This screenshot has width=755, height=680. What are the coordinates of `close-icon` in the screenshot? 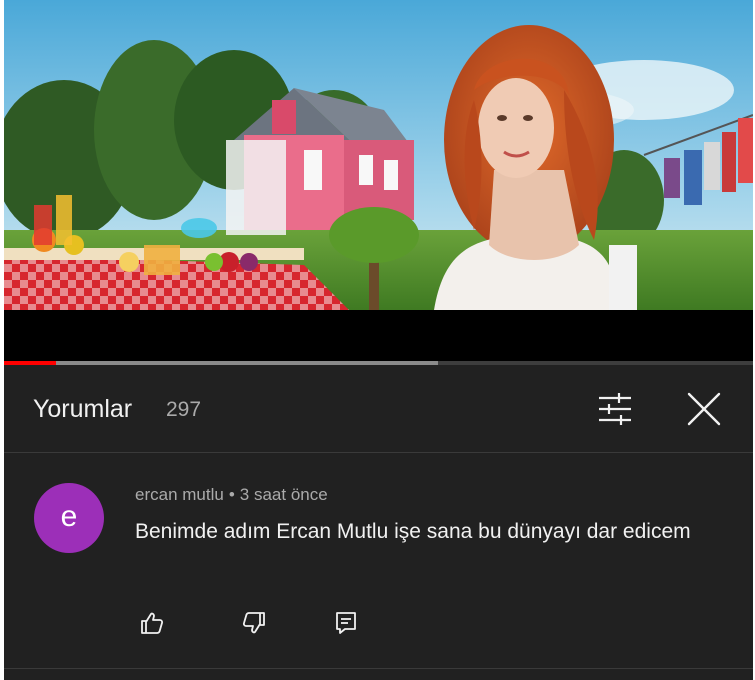 It's located at (704, 409).